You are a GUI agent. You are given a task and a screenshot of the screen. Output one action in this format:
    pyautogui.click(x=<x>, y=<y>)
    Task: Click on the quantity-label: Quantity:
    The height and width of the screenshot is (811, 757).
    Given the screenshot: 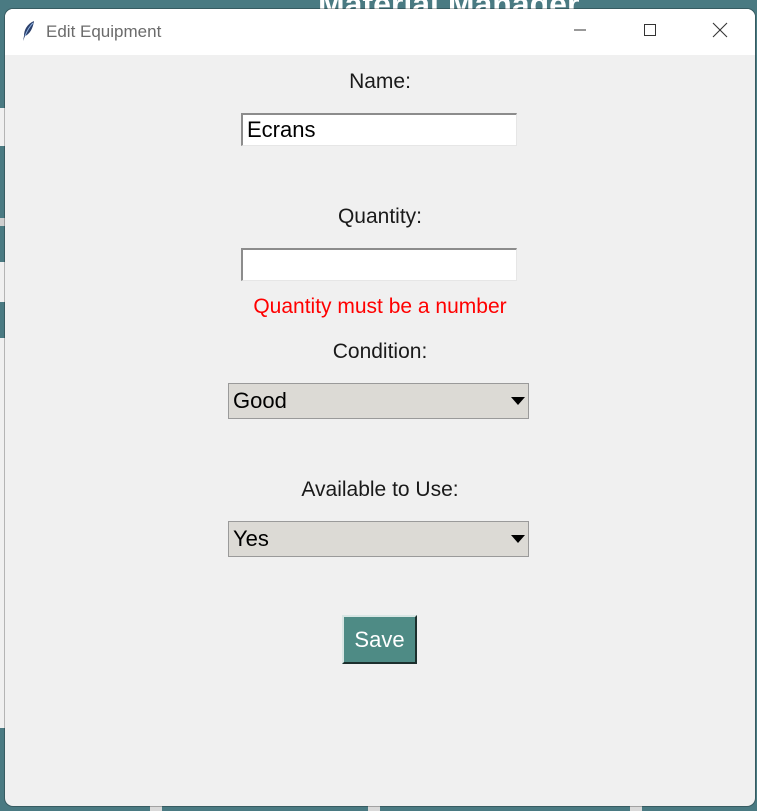 What is the action you would take?
    pyautogui.click(x=380, y=216)
    